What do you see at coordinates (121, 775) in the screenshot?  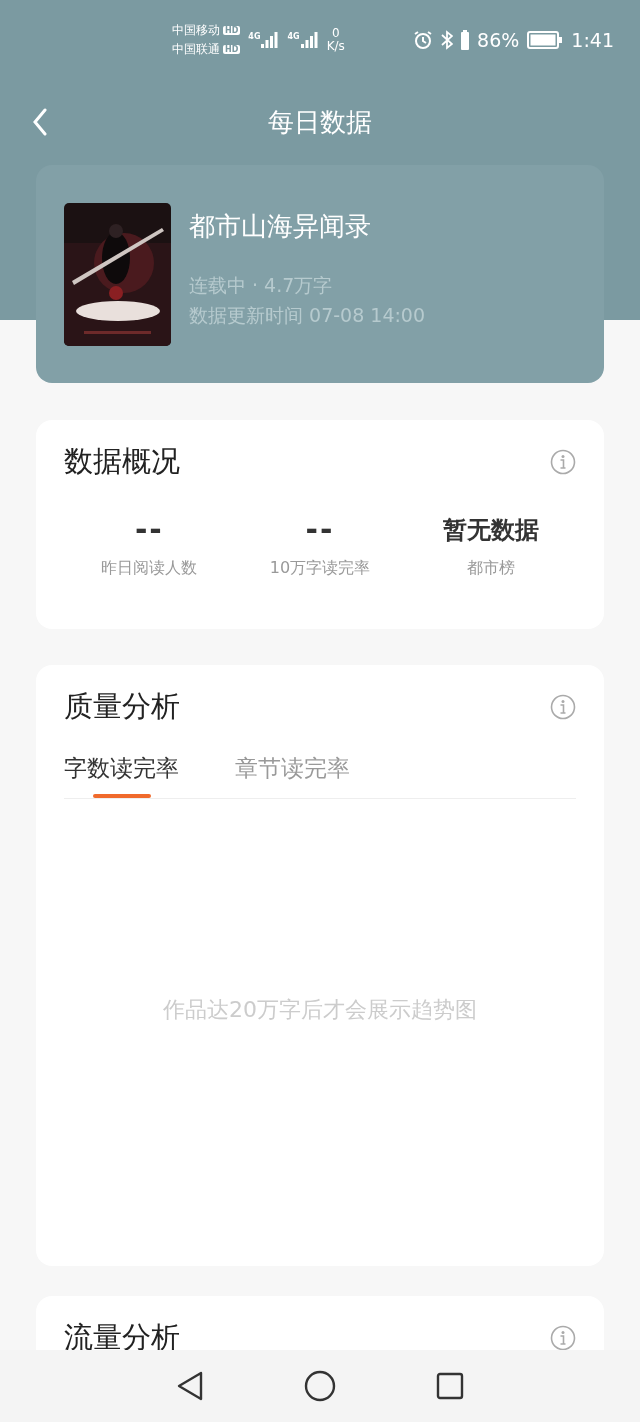 I see `tab: 字数读完率` at bounding box center [121, 775].